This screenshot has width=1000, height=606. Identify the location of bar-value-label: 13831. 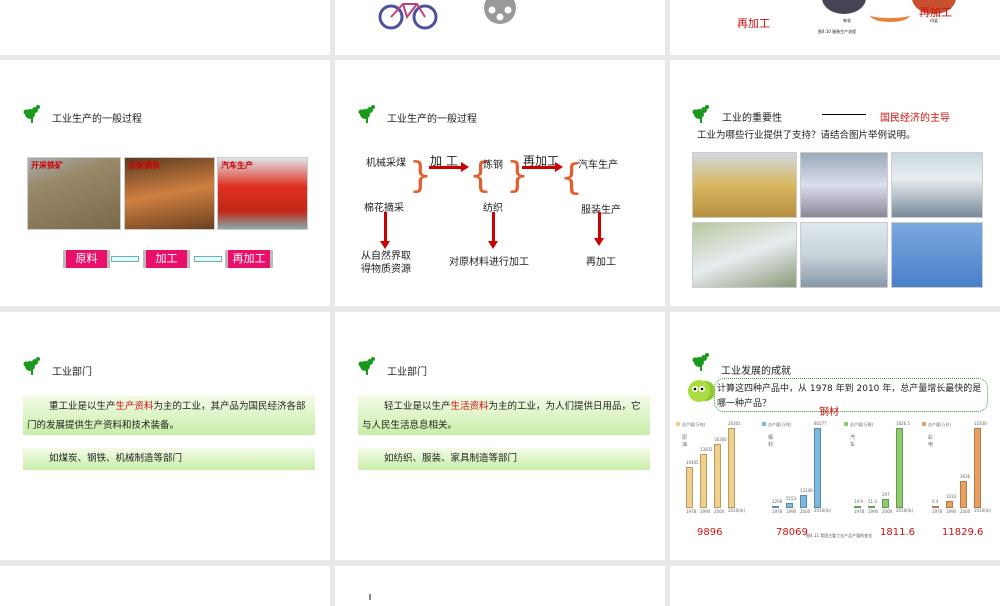
(706, 449).